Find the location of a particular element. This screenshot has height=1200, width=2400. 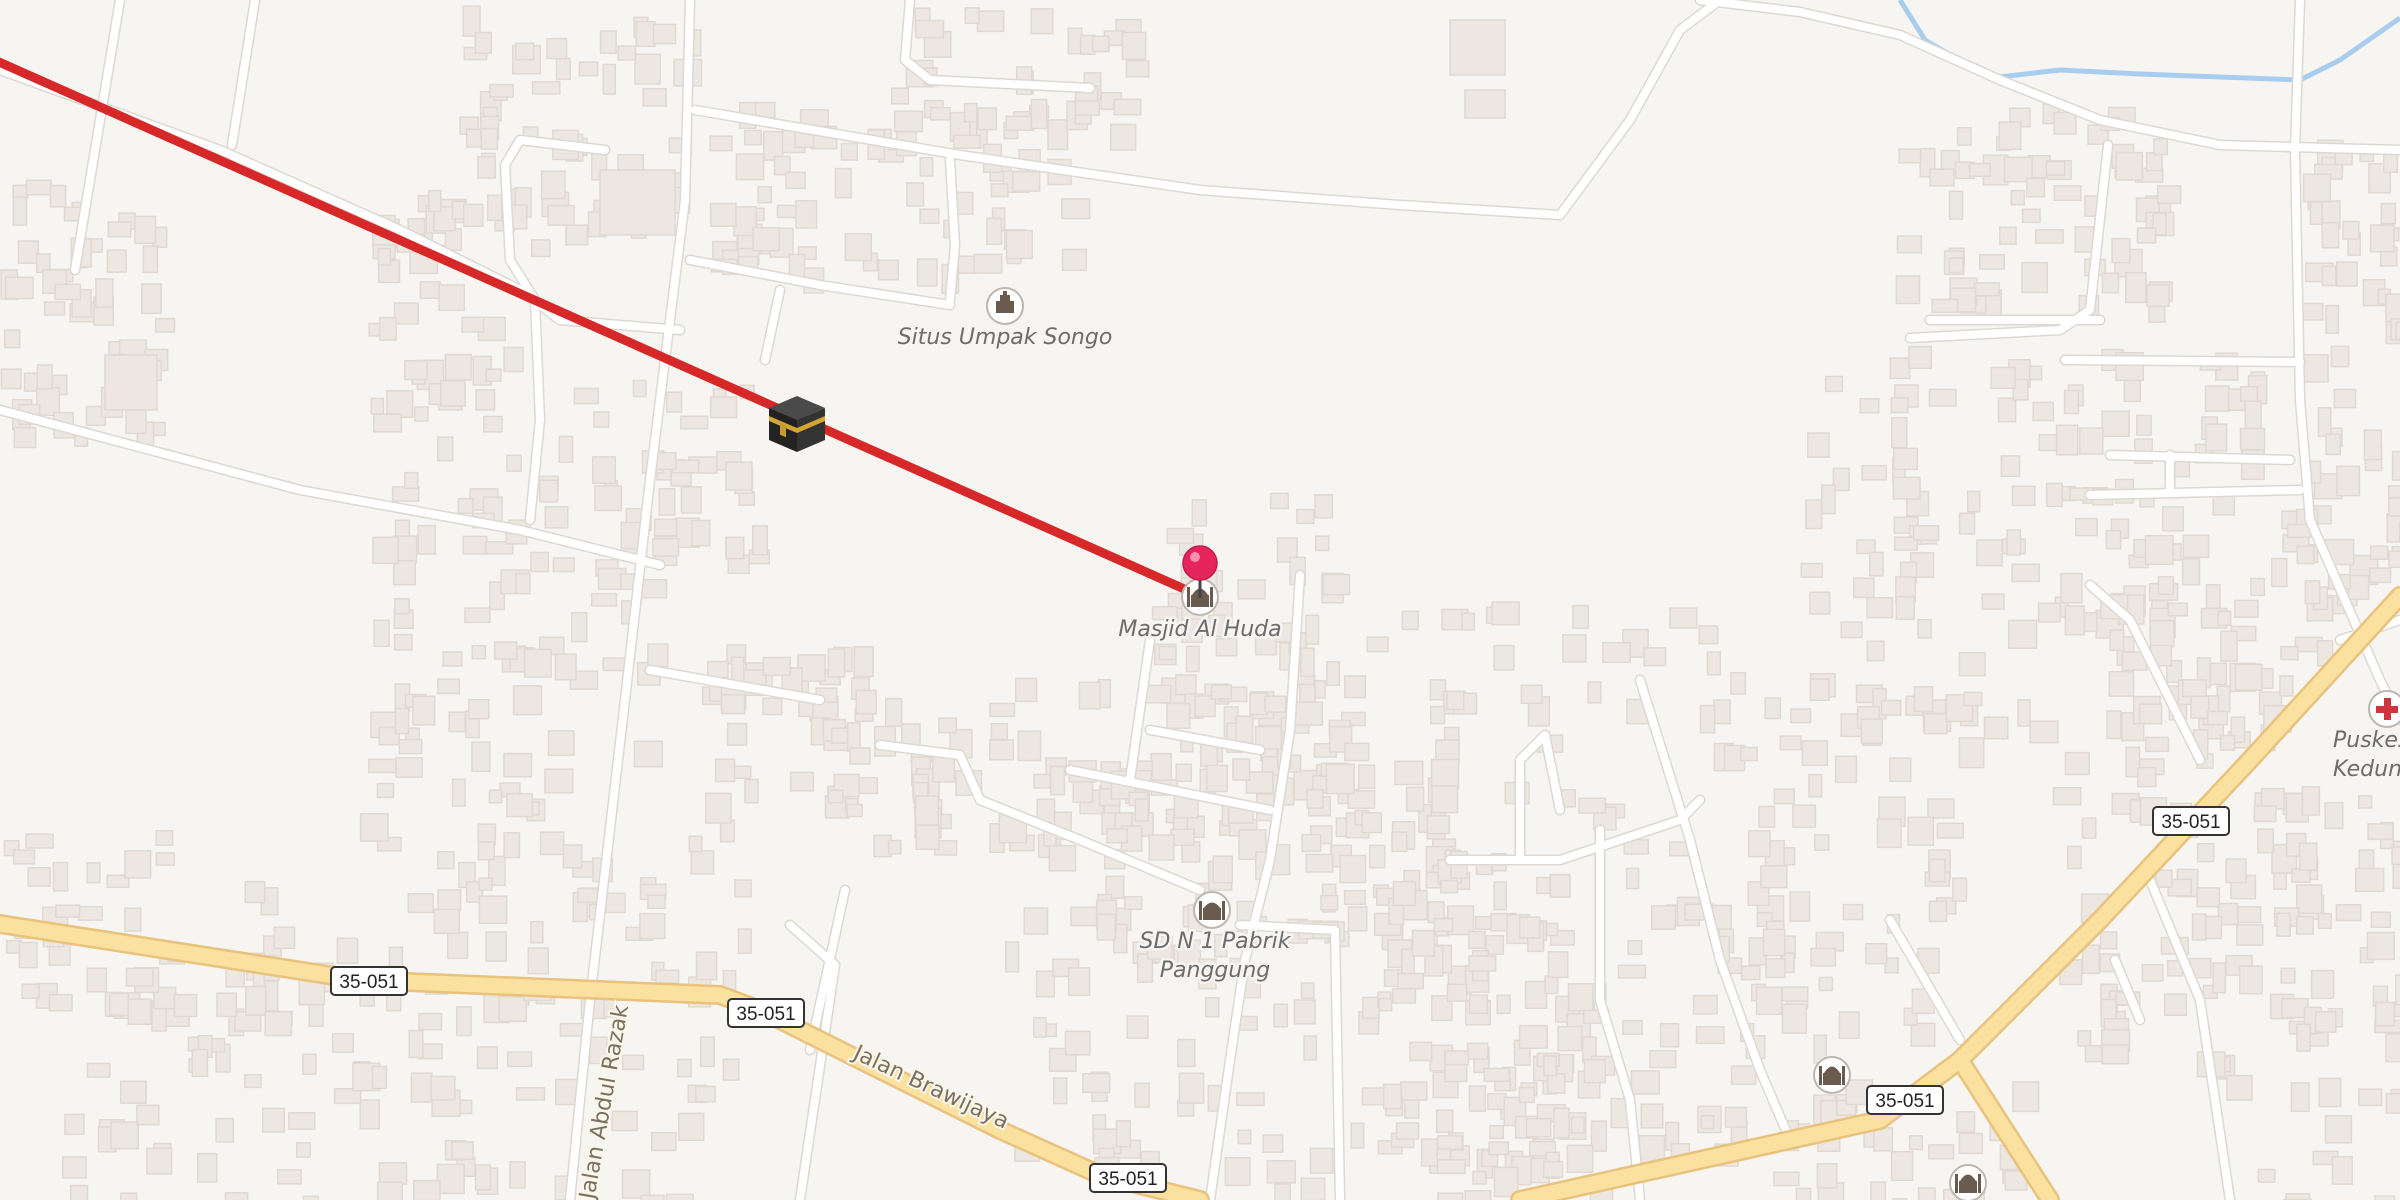

poi-label: SD N 1 Pabrik is located at coordinates (1216, 941).